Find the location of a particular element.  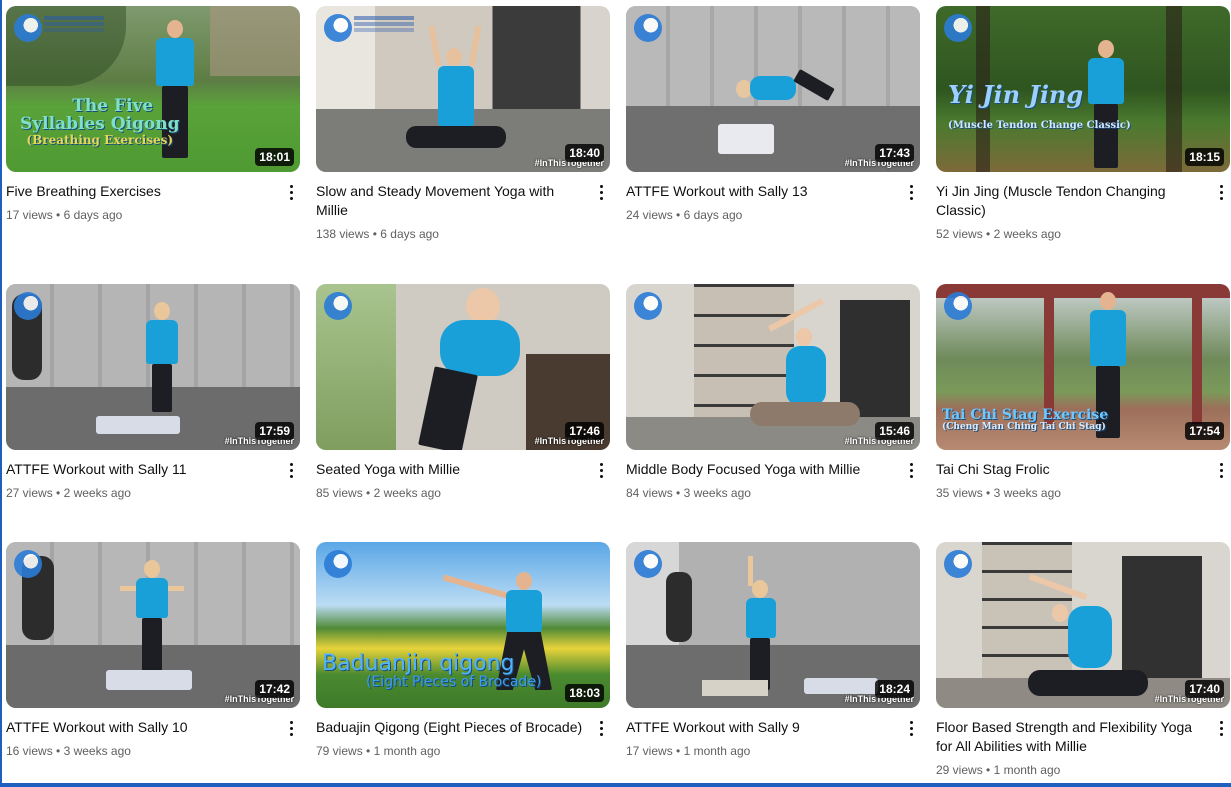

video-stats: 52 views • 2 weeks ago is located at coordinates (1070, 234).